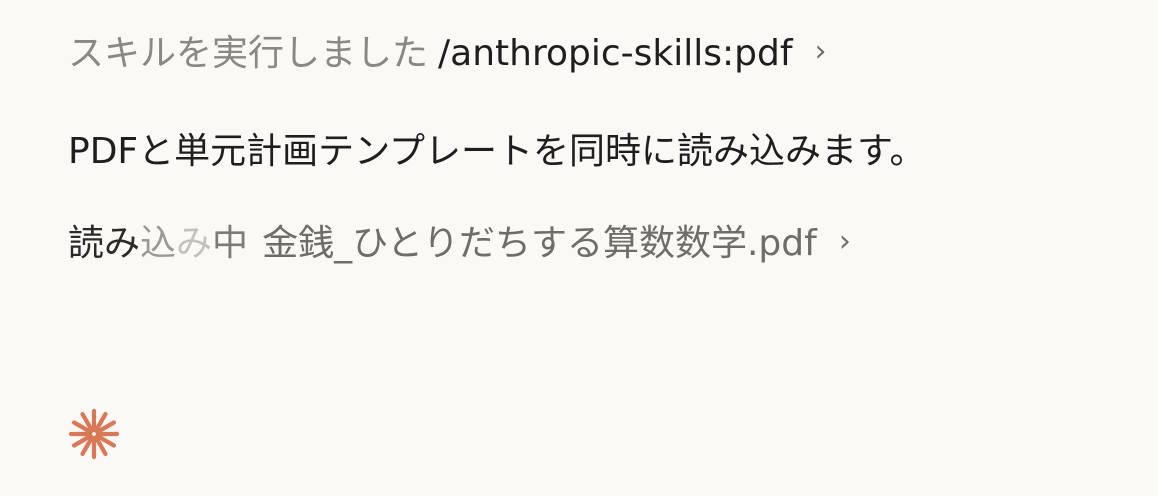 This screenshot has width=1158, height=496. I want to click on file-expand-chevron-icon: ›, so click(845, 242).